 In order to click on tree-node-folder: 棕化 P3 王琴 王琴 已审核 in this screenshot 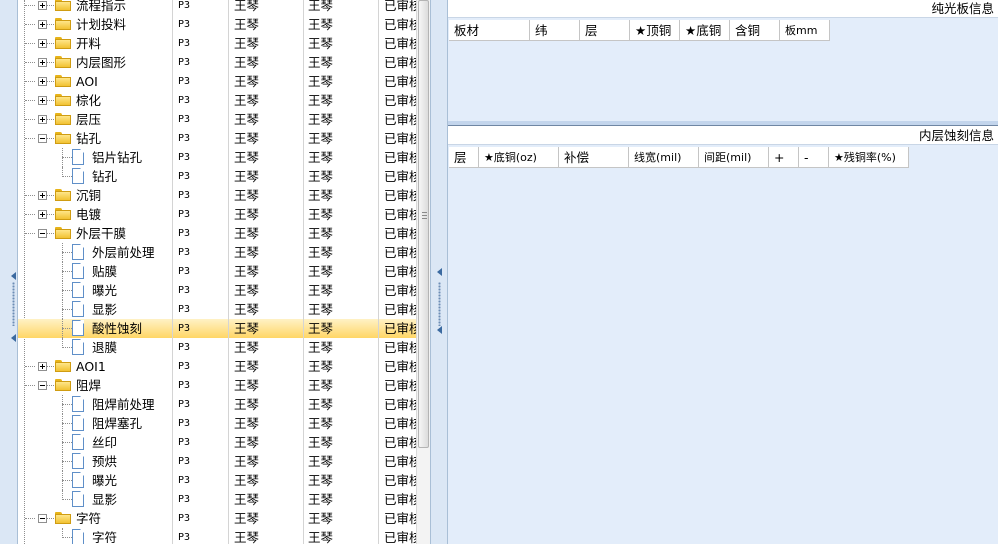, I will do `click(217, 100)`.